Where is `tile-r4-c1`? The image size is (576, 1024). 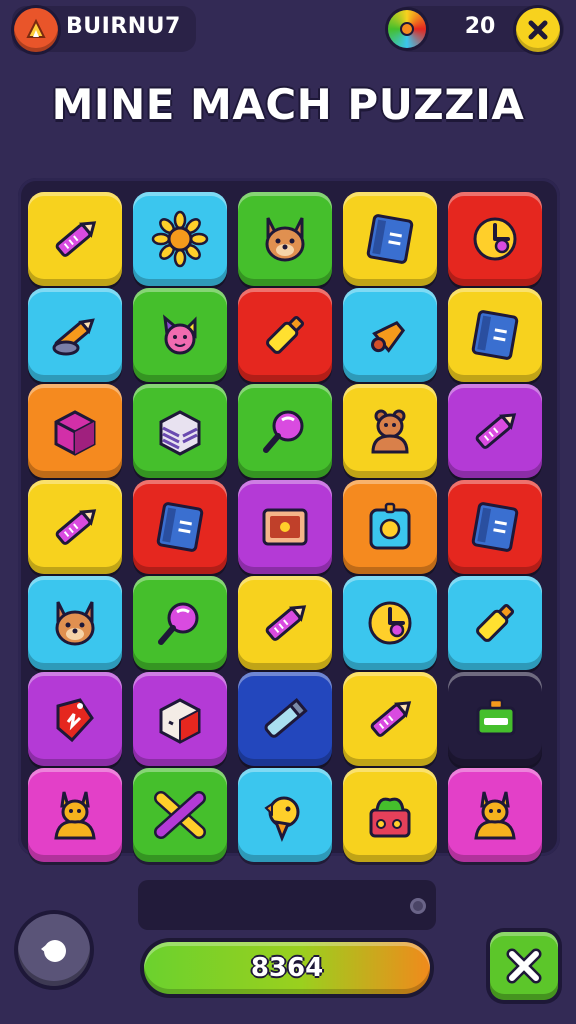
tile-r4-c1 is located at coordinates (75, 527).